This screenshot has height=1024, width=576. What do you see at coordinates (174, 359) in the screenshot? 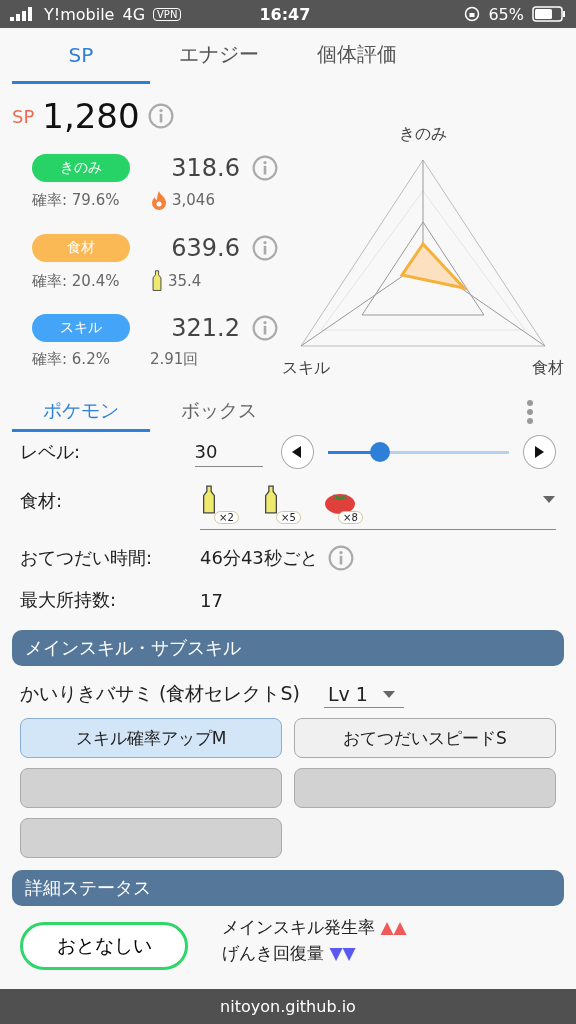
I see `stat-extra: 2.91回` at bounding box center [174, 359].